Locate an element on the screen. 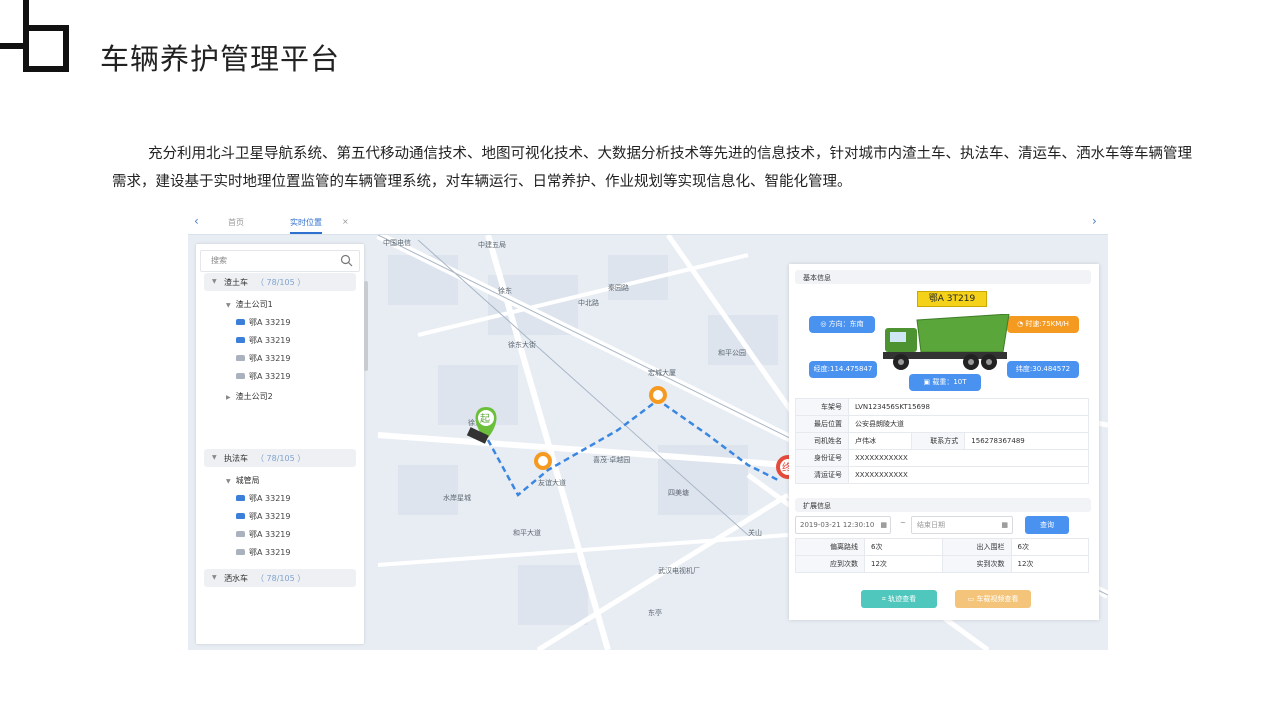  map-label: 中建五局 is located at coordinates (492, 244).